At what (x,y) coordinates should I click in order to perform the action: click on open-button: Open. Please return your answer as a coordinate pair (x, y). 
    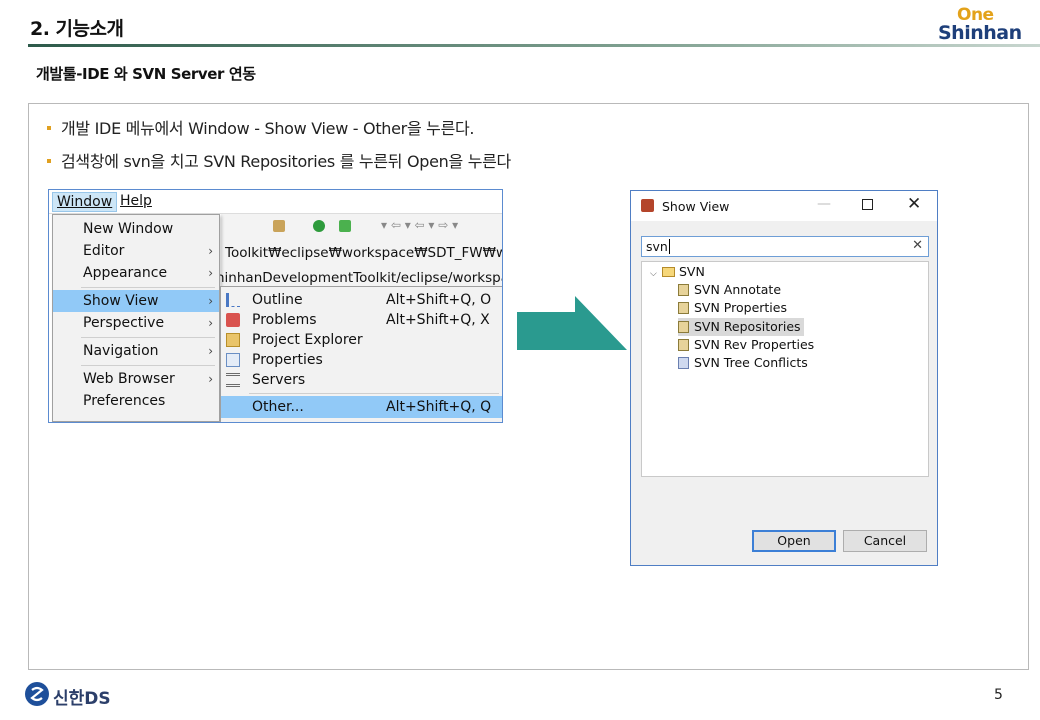
    Looking at the image, I should click on (794, 541).